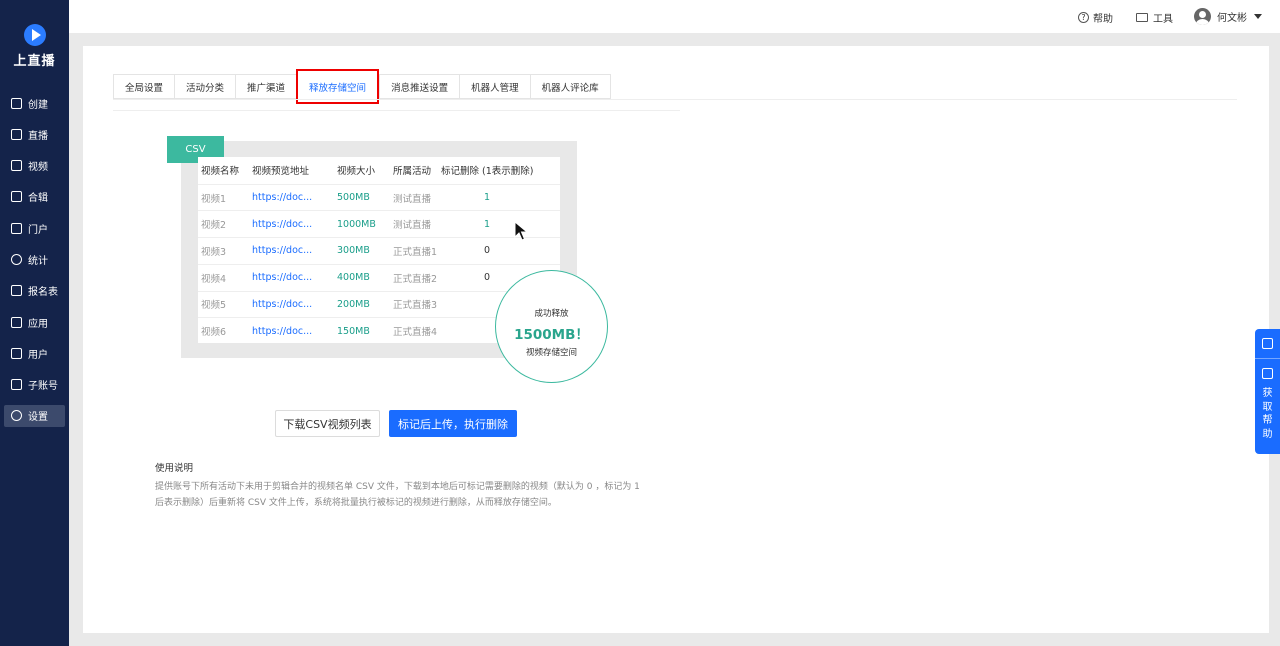 This screenshot has height=646, width=1280. I want to click on video-name: 视频4, so click(214, 279).